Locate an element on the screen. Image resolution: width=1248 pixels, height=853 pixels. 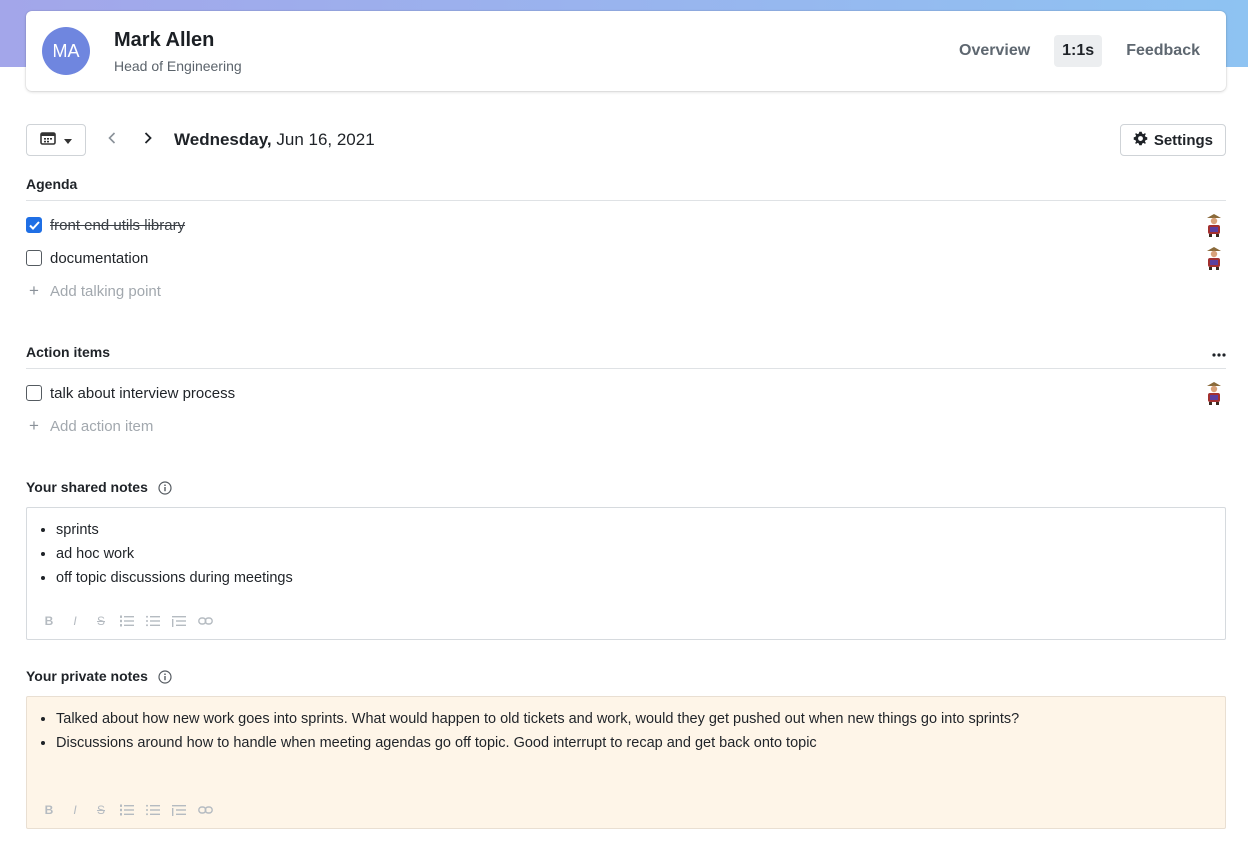
agenda-title: Agenda is located at coordinates (52, 184).